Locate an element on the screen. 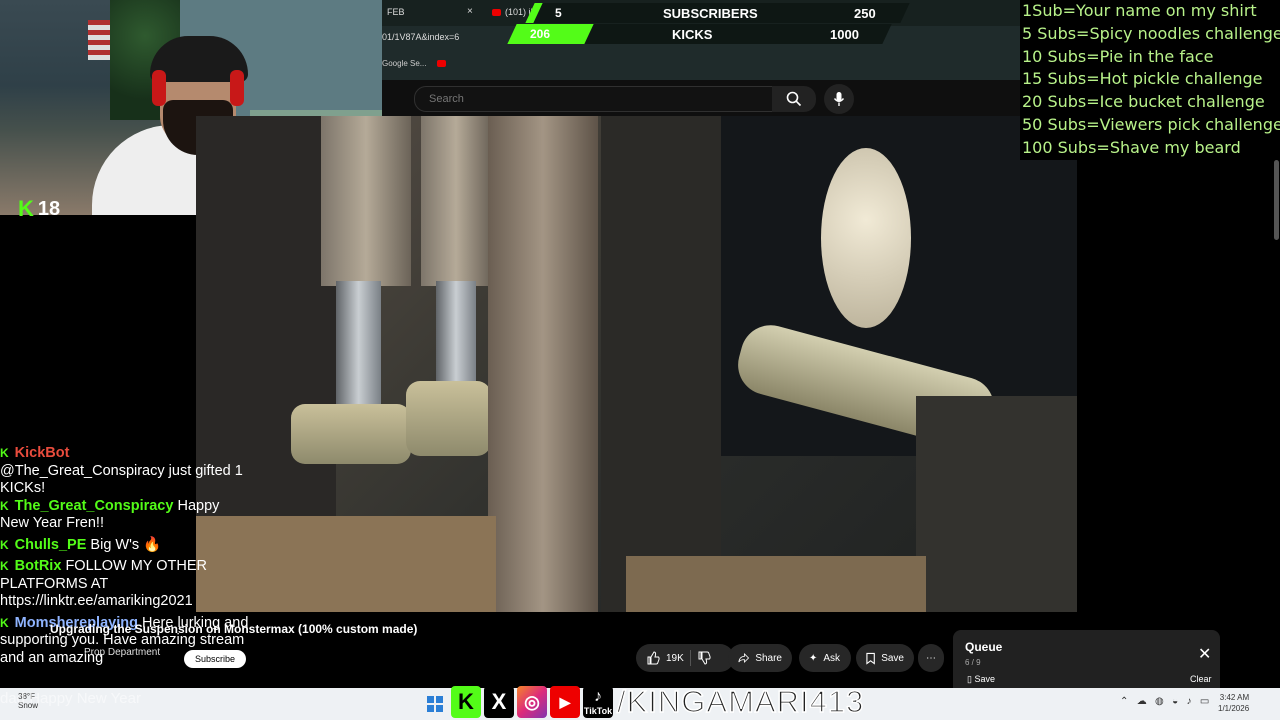 The height and width of the screenshot is (720, 1280). system-tray: ⌃ ☁ ◍ ◒ ♪ ▭ is located at coordinates (1164, 701).